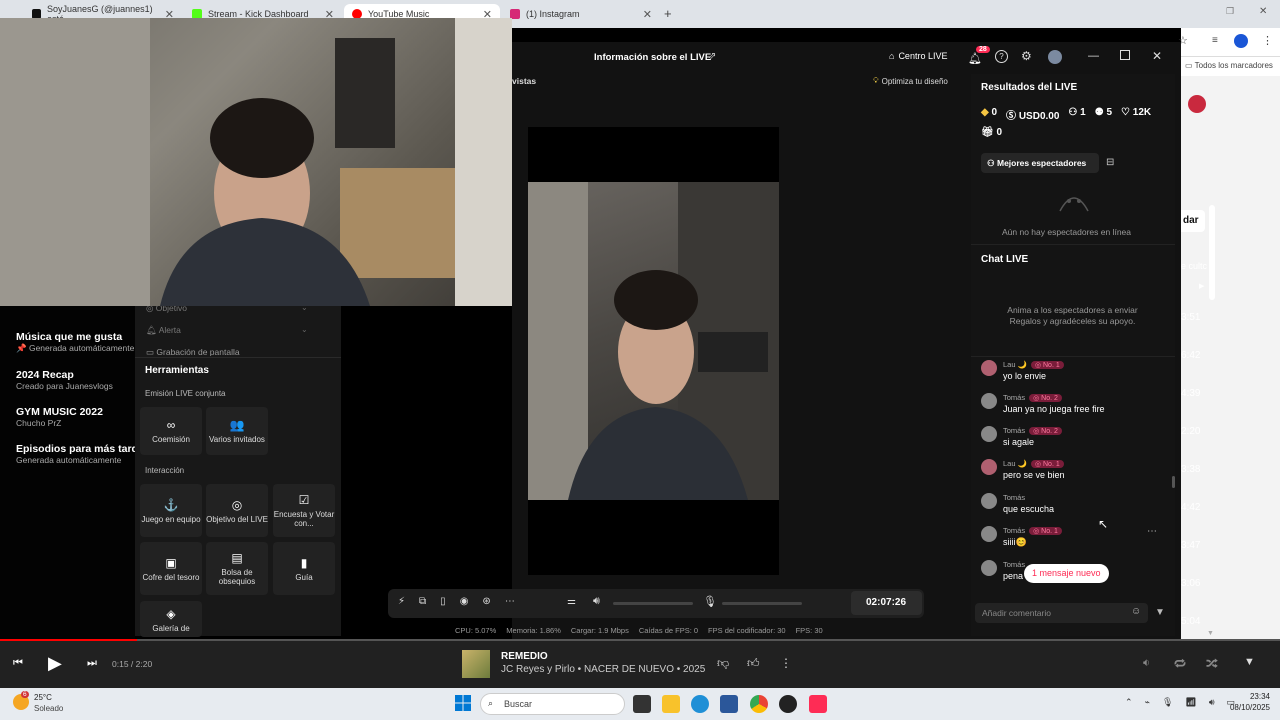 The height and width of the screenshot is (720, 1280). What do you see at coordinates (1125, 55) in the screenshot?
I see `maximize-icon` at bounding box center [1125, 55].